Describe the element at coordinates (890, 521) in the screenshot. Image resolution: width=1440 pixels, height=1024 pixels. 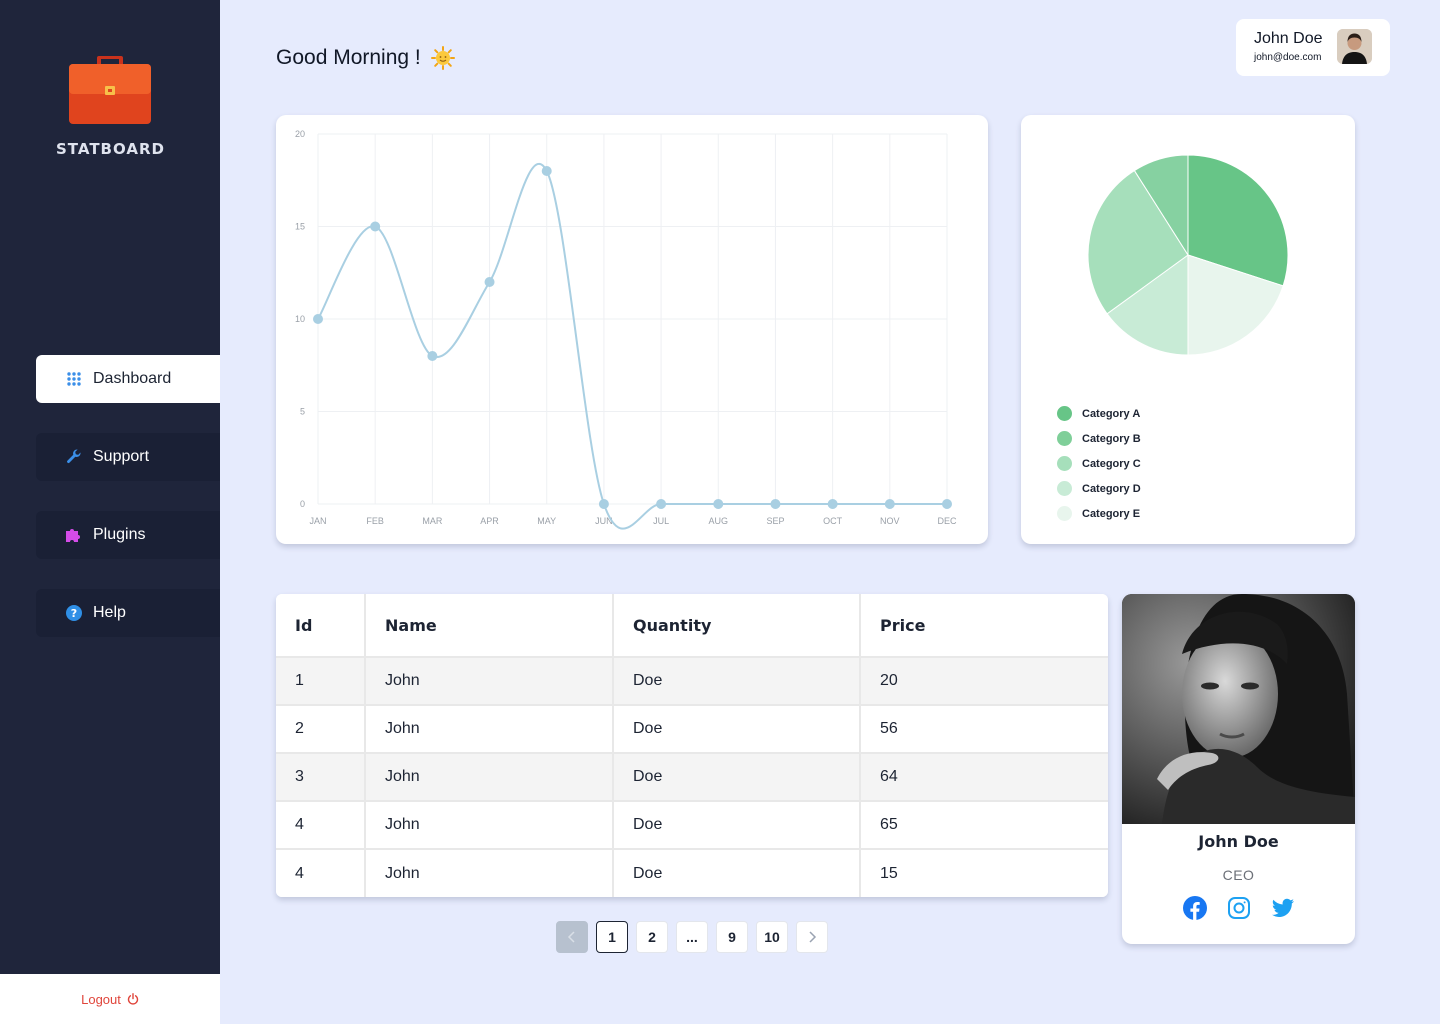
I see `x-tick-label: NOV` at that location.